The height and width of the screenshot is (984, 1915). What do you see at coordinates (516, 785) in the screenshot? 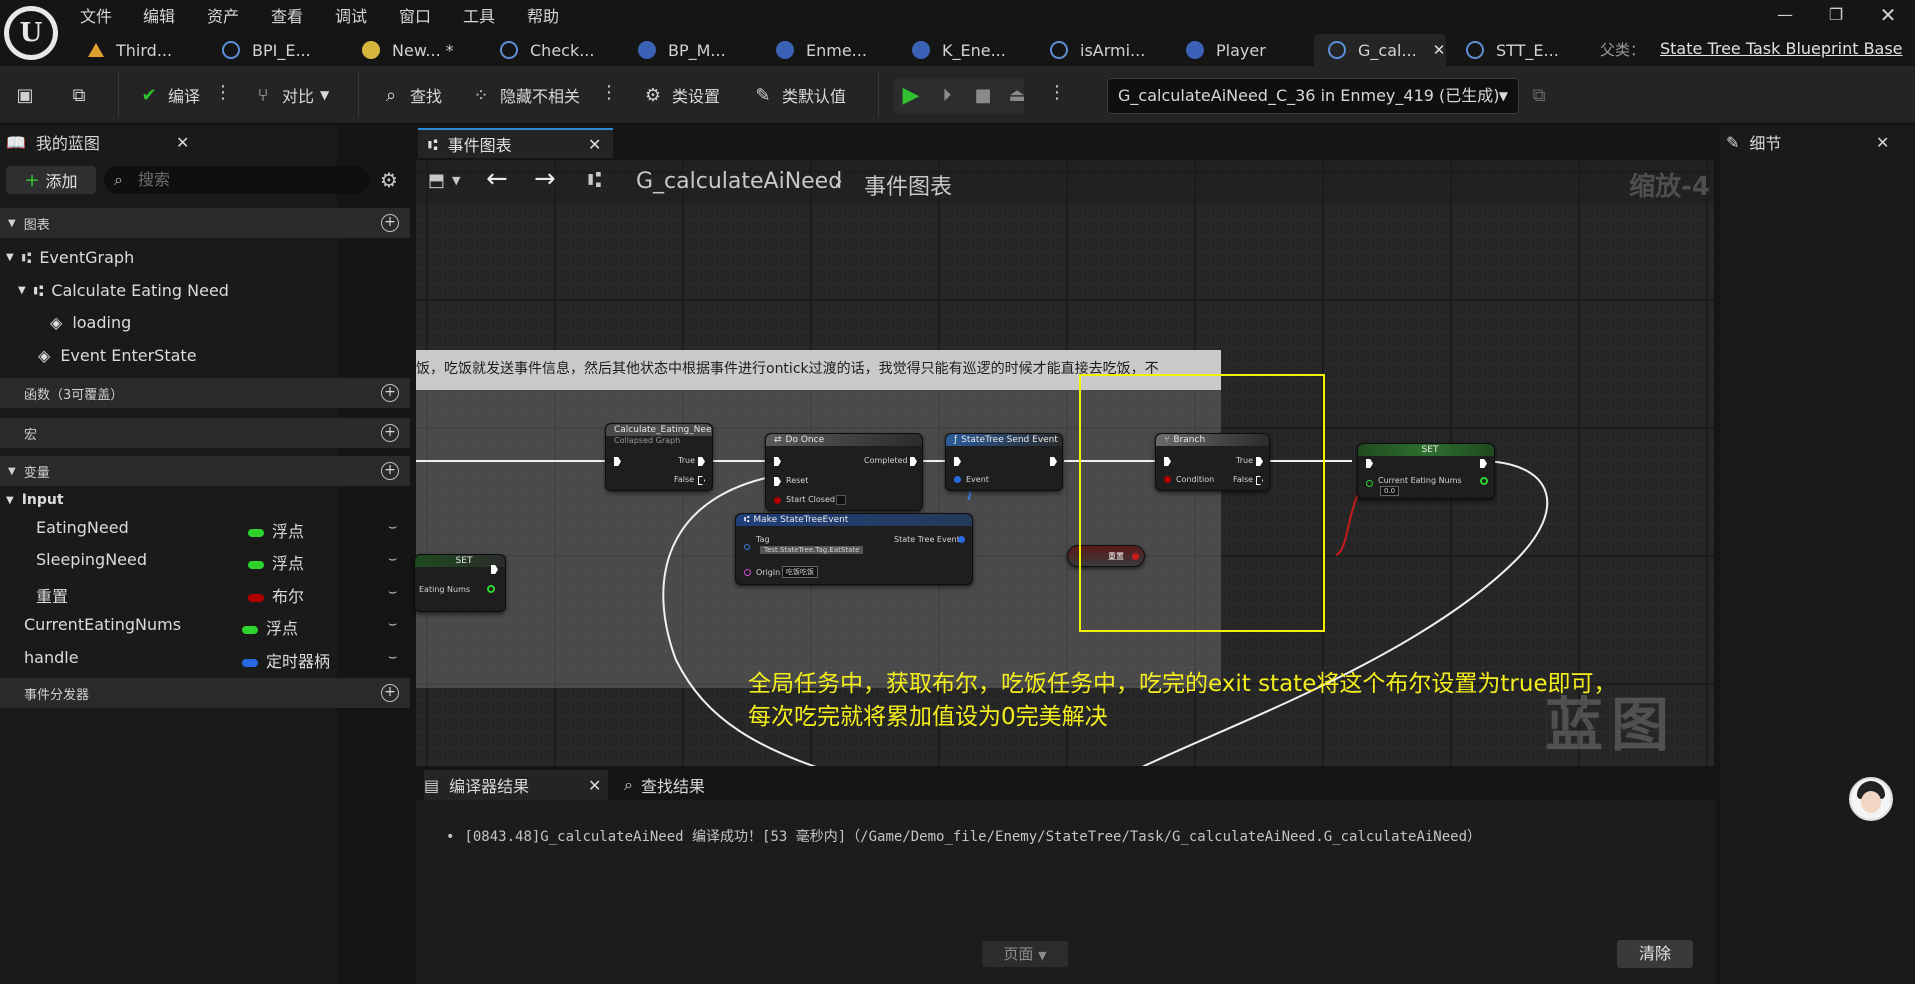
I see `tab-compiler-results: ▤ 编译器结果 ✕` at bounding box center [516, 785].